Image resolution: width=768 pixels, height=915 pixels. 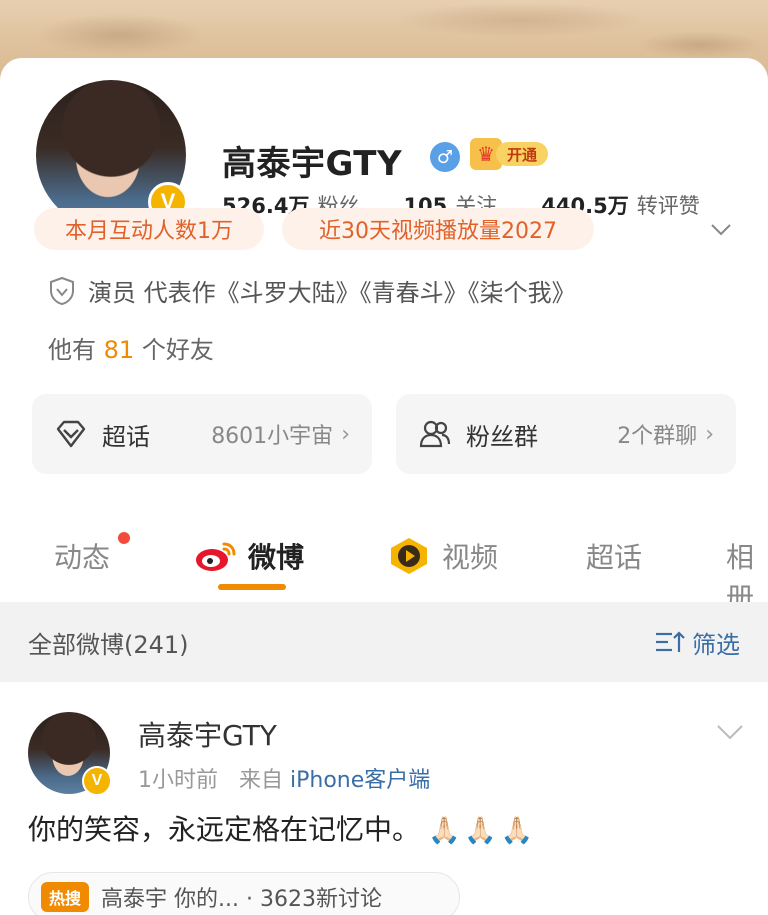 What do you see at coordinates (272, 436) in the screenshot?
I see `supertopic-sub: 8601小宇宙` at bounding box center [272, 436].